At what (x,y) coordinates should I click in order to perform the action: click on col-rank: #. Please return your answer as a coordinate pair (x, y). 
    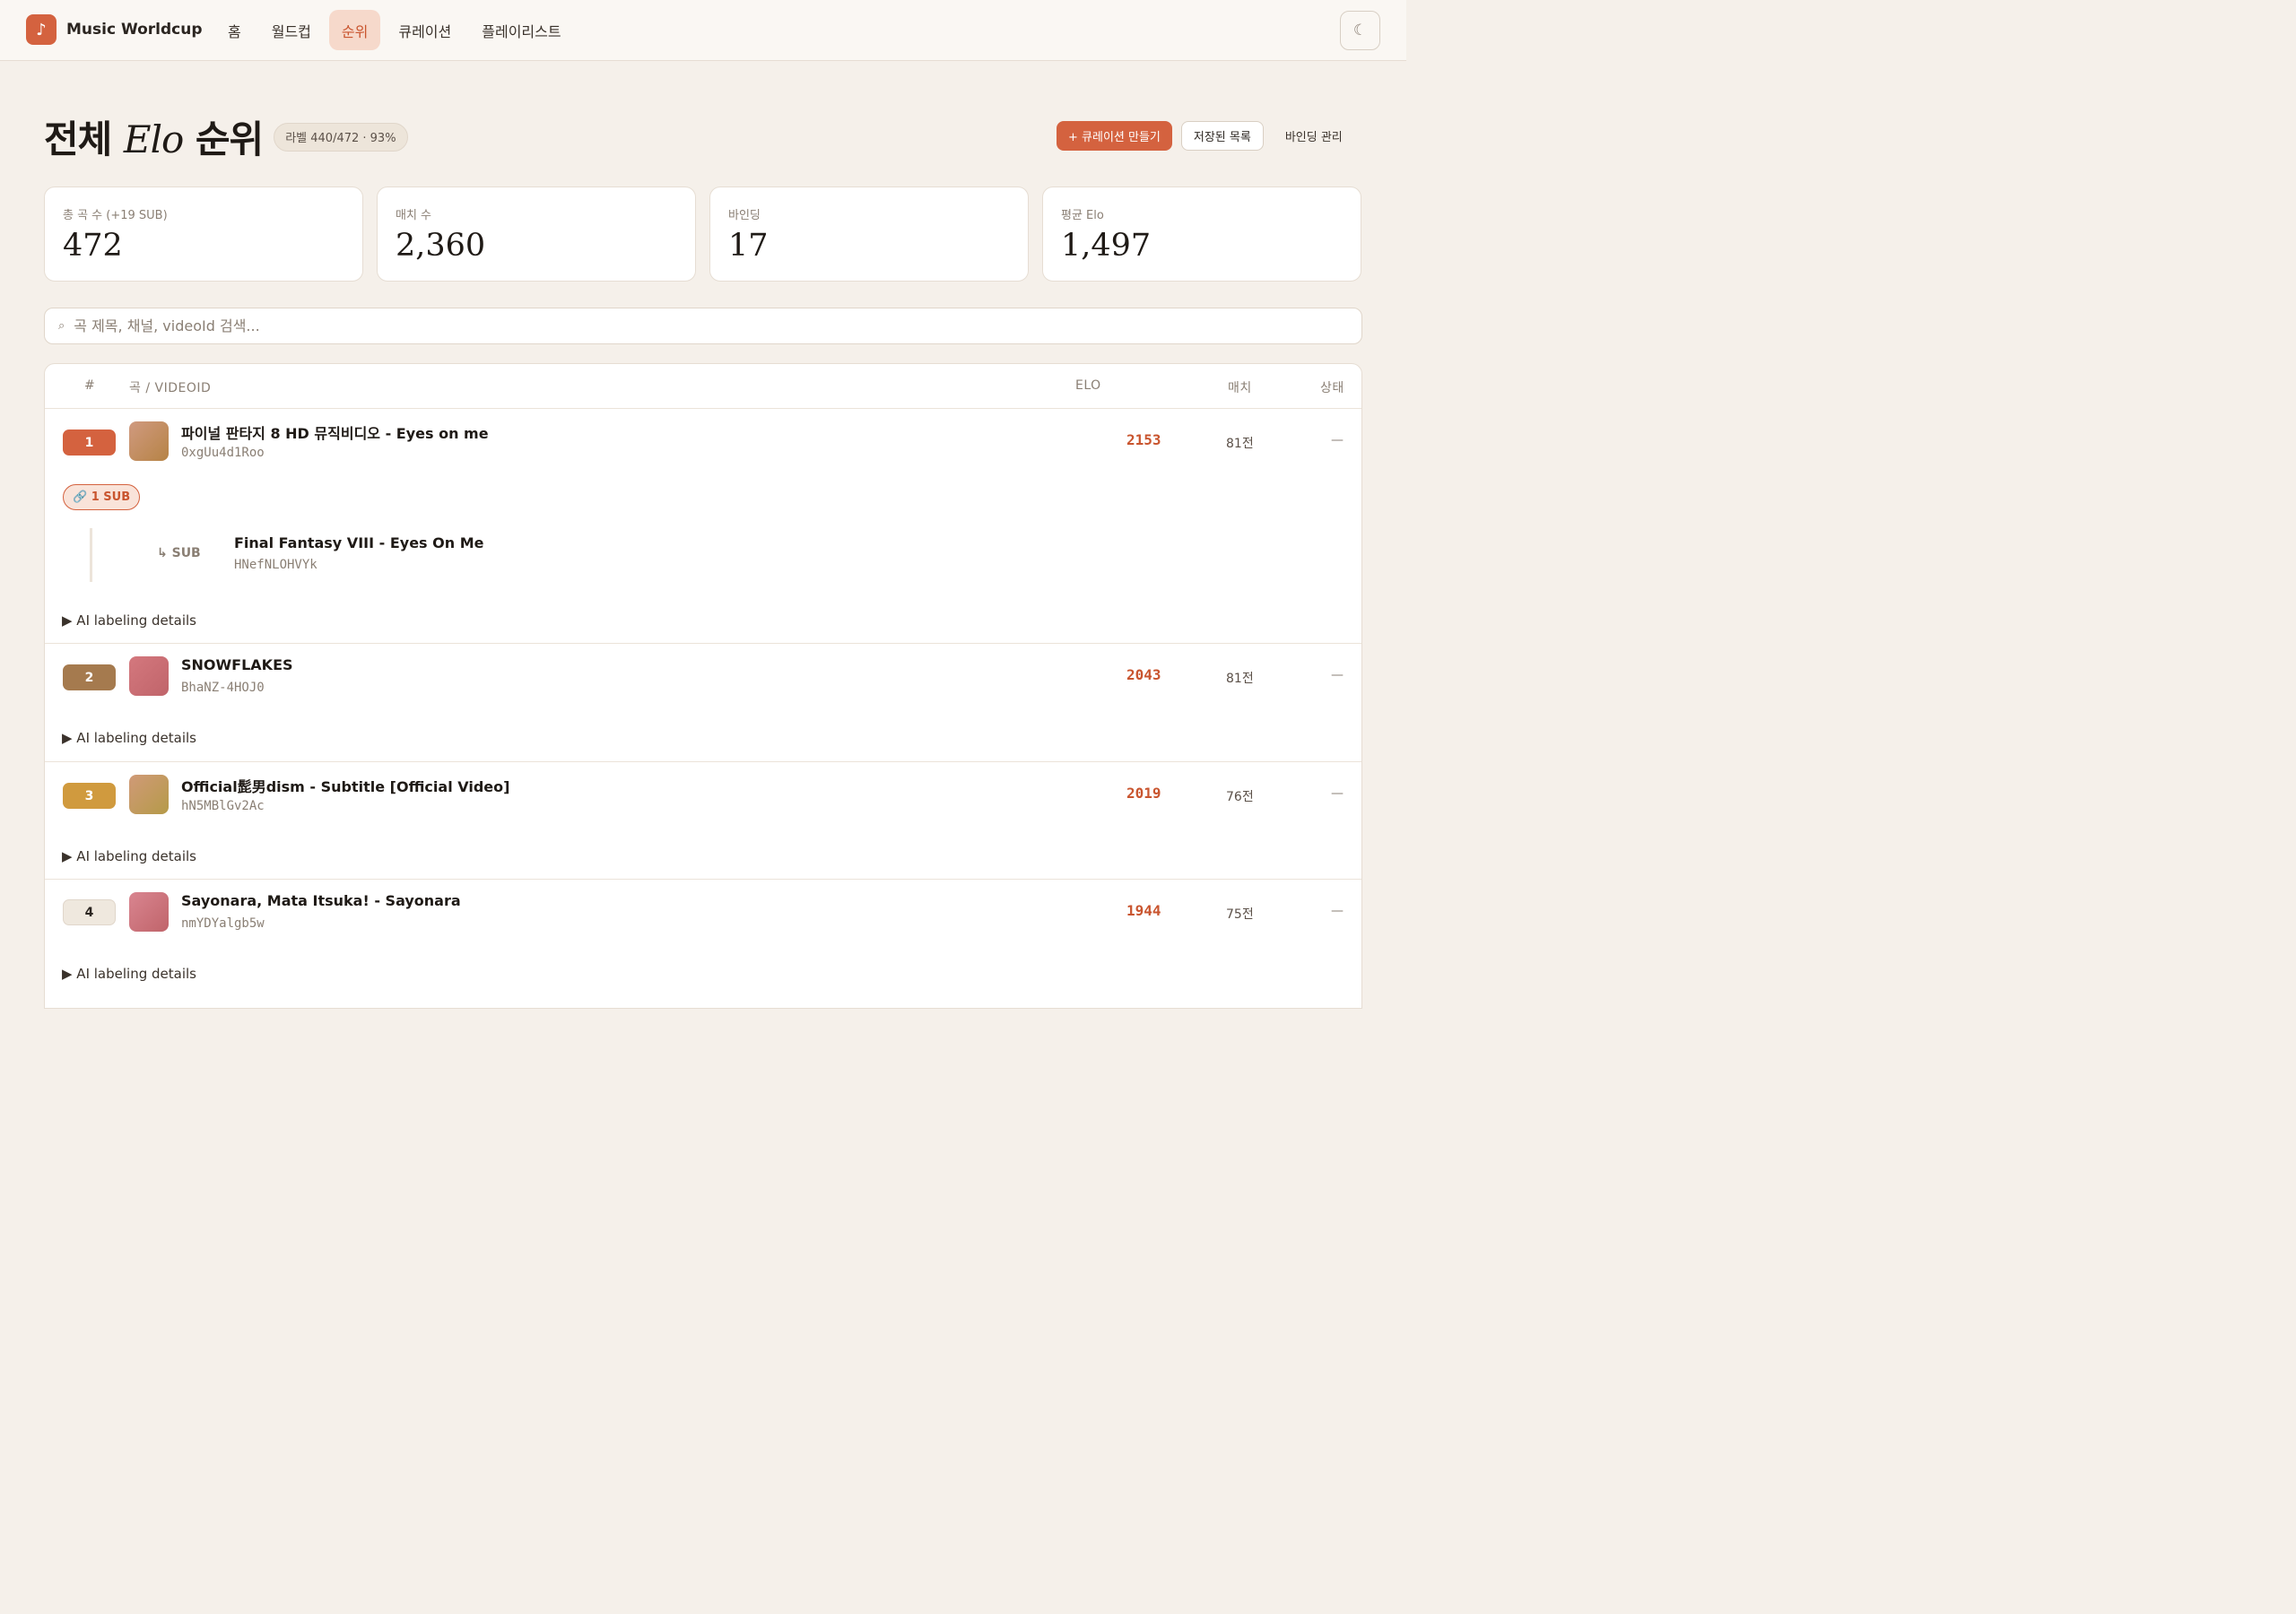
    Looking at the image, I should click on (90, 385).